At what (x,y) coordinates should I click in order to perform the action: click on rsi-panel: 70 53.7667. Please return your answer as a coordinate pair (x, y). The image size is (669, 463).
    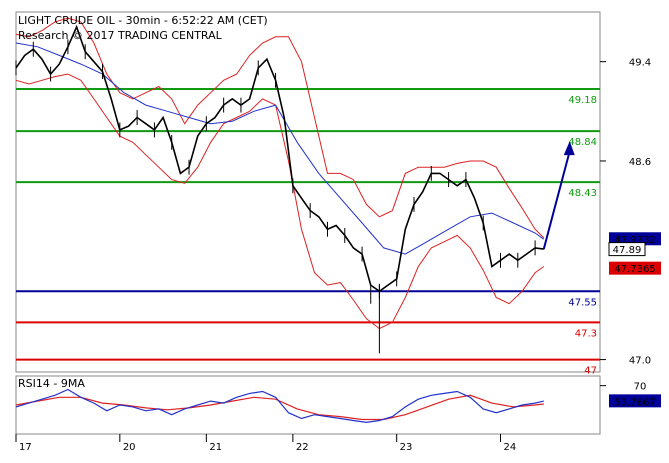
    Looking at the image, I should click on (338, 403).